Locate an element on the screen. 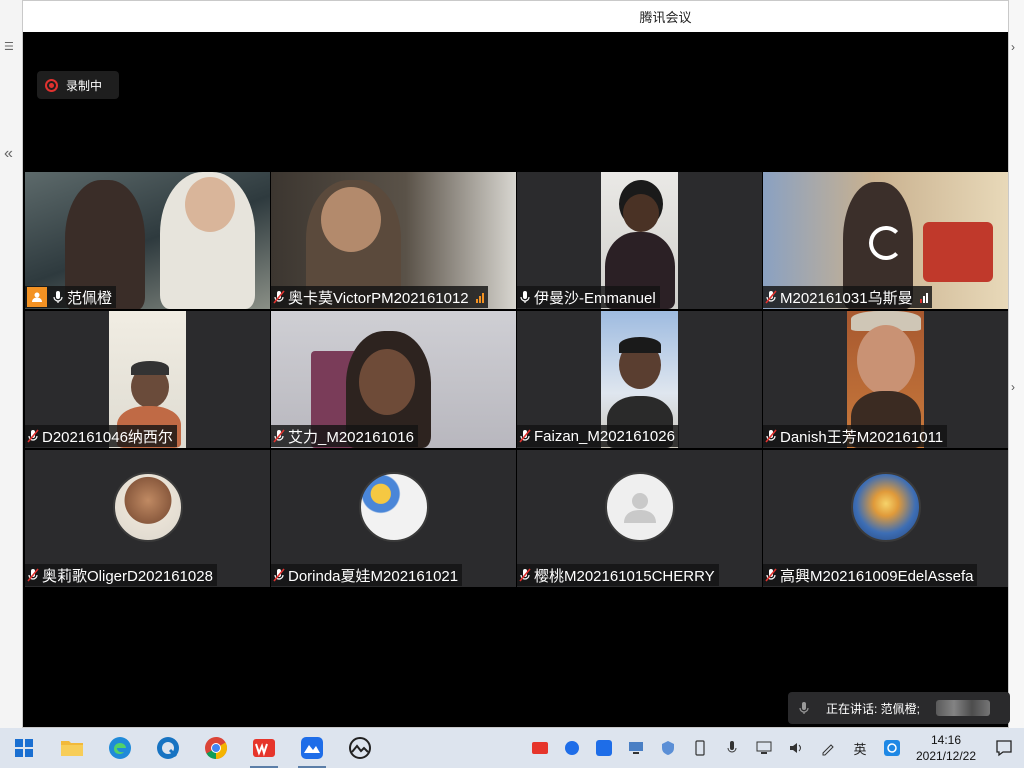 This screenshot has width=1024, height=768. edge-icon is located at coordinates (120, 748).